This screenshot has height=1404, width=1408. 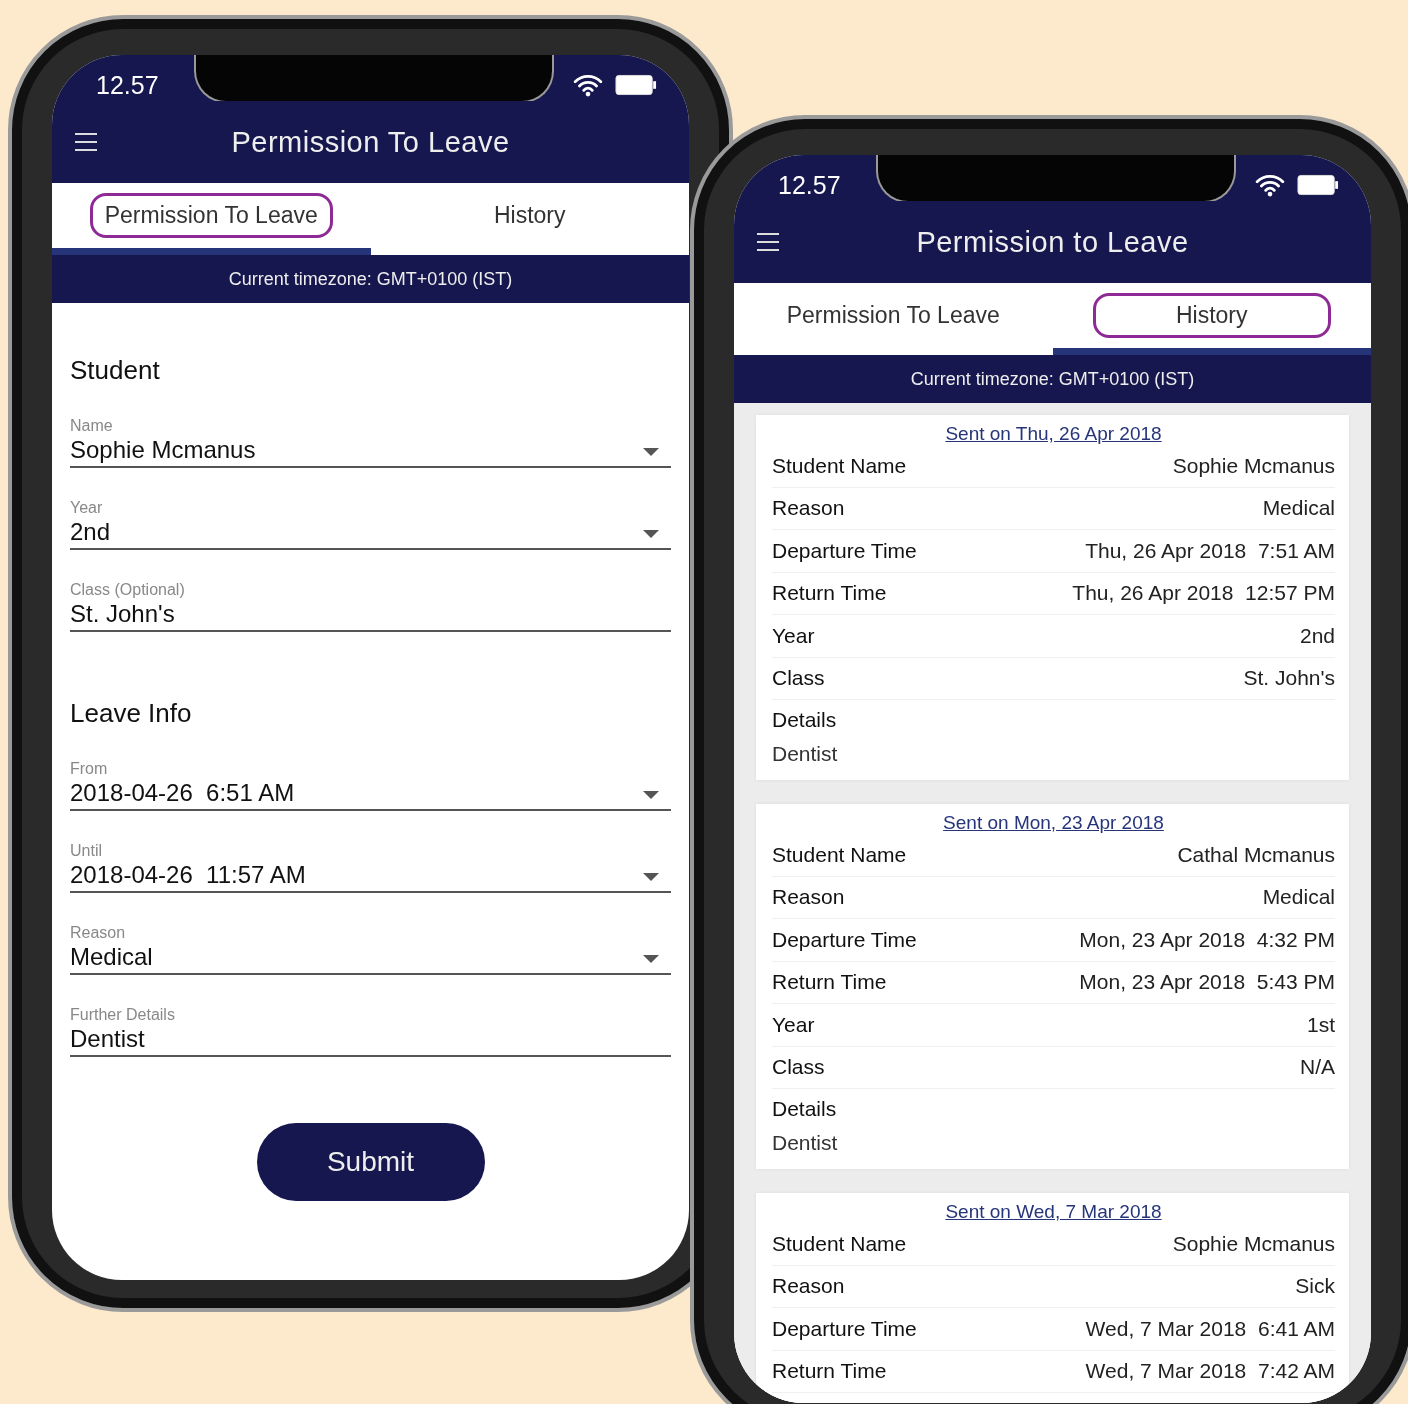 What do you see at coordinates (1207, 939) in the screenshot?
I see `row-value: Mon, 23 Apr 2018 4:32 PM` at bounding box center [1207, 939].